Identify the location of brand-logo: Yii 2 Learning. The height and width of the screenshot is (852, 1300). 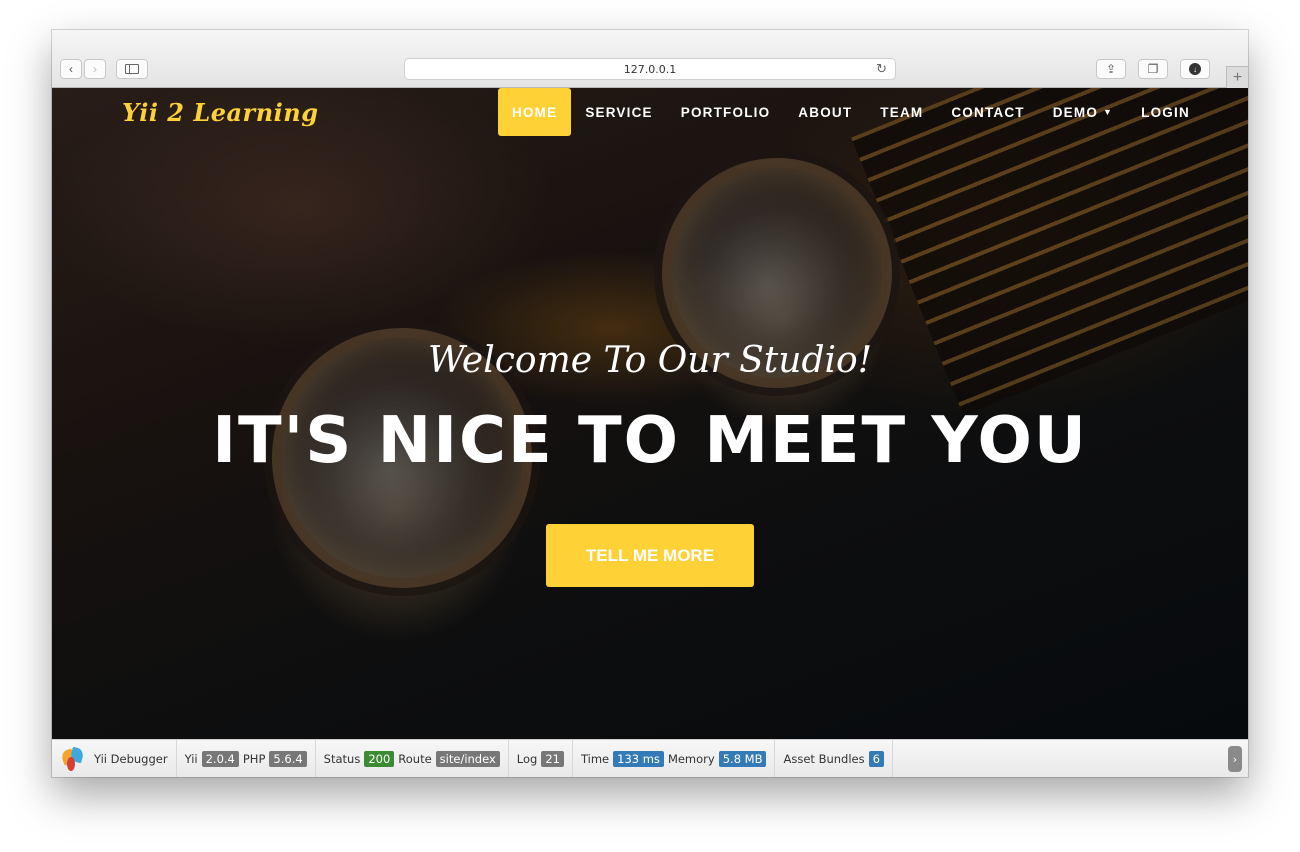
(220, 112).